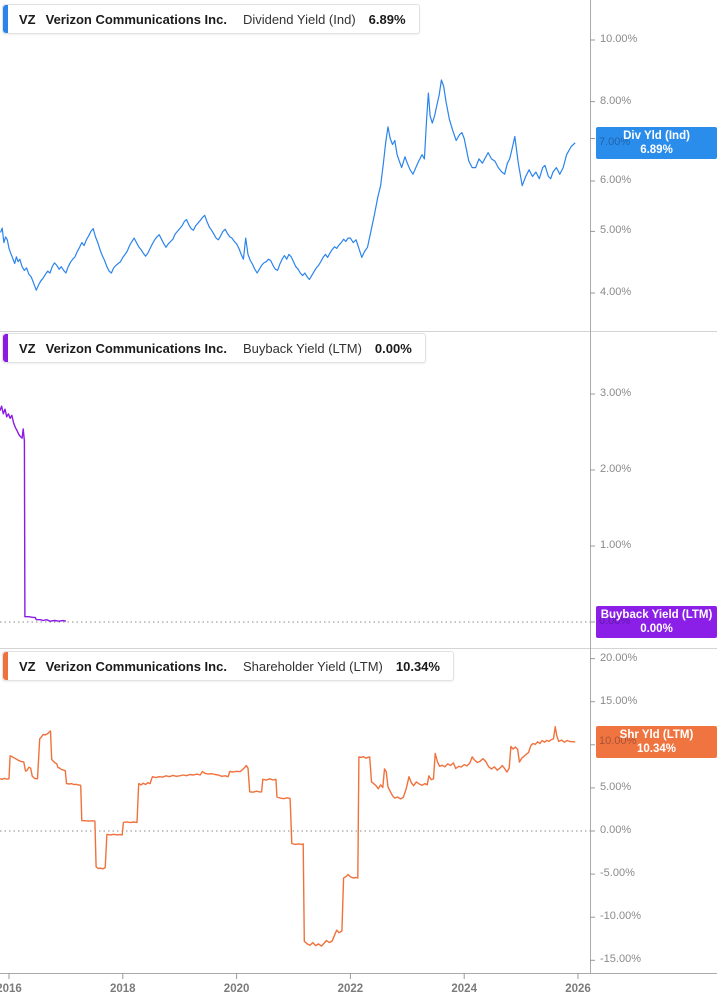 The width and height of the screenshot is (717, 1005). I want to click on y-axis-label: 20.00%, so click(619, 657).